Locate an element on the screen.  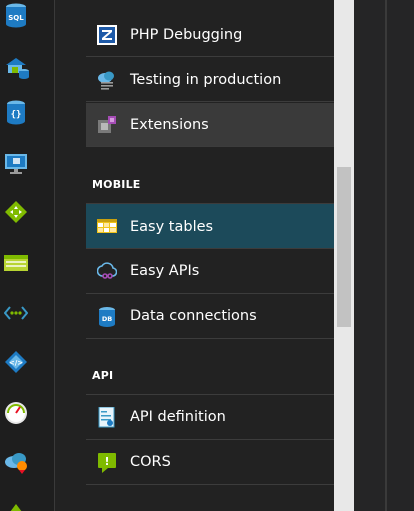
partial-green-icon is located at coordinates (16, 505).